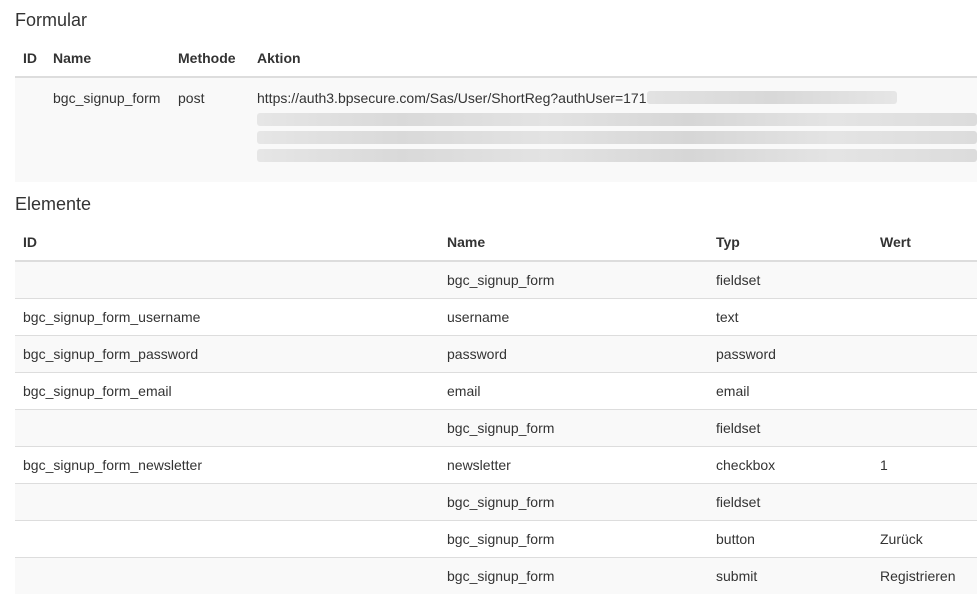 Image resolution: width=977 pixels, height=614 pixels. I want to click on element-id: bgc_signup_form_email, so click(227, 391).